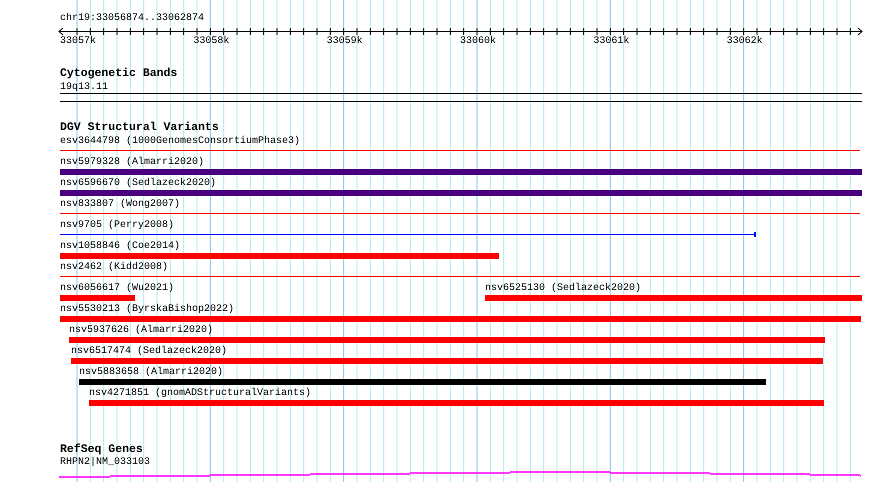 Image resolution: width=890 pixels, height=482 pixels. I want to click on tick-label: 33061k, so click(611, 41).